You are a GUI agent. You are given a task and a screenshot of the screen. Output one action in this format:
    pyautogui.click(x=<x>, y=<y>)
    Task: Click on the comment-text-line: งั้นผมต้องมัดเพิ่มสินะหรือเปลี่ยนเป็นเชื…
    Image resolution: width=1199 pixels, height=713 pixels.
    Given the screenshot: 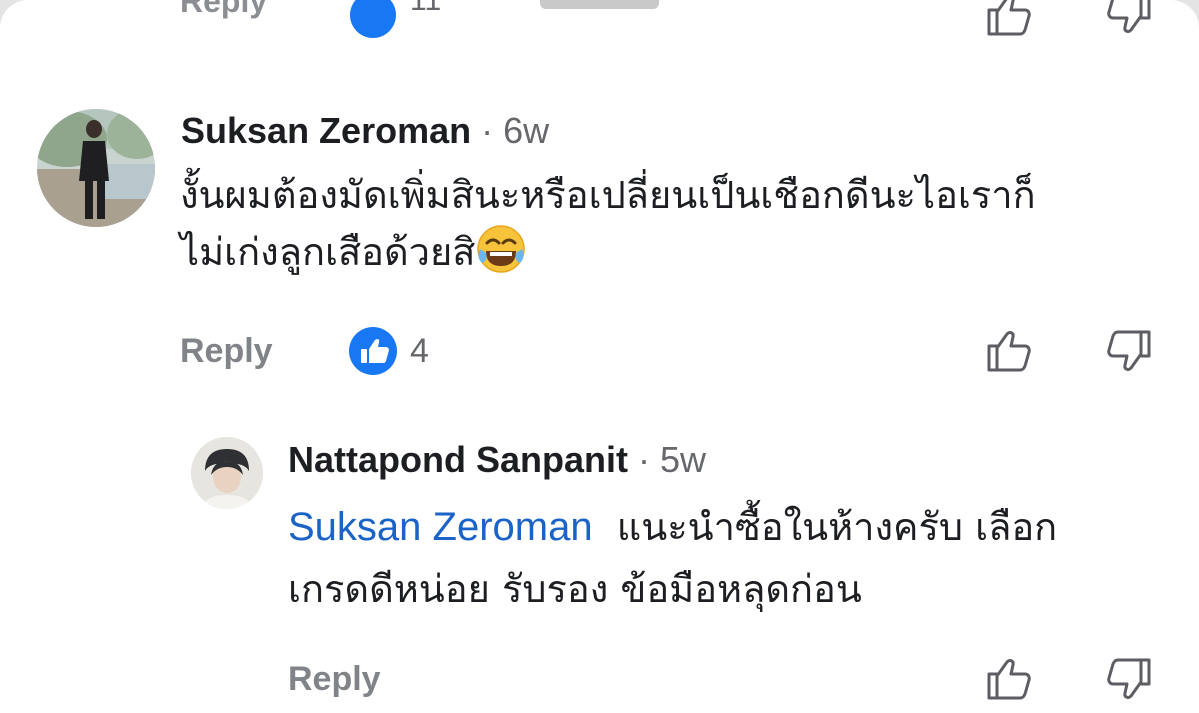 What is the action you would take?
    pyautogui.click(x=608, y=195)
    